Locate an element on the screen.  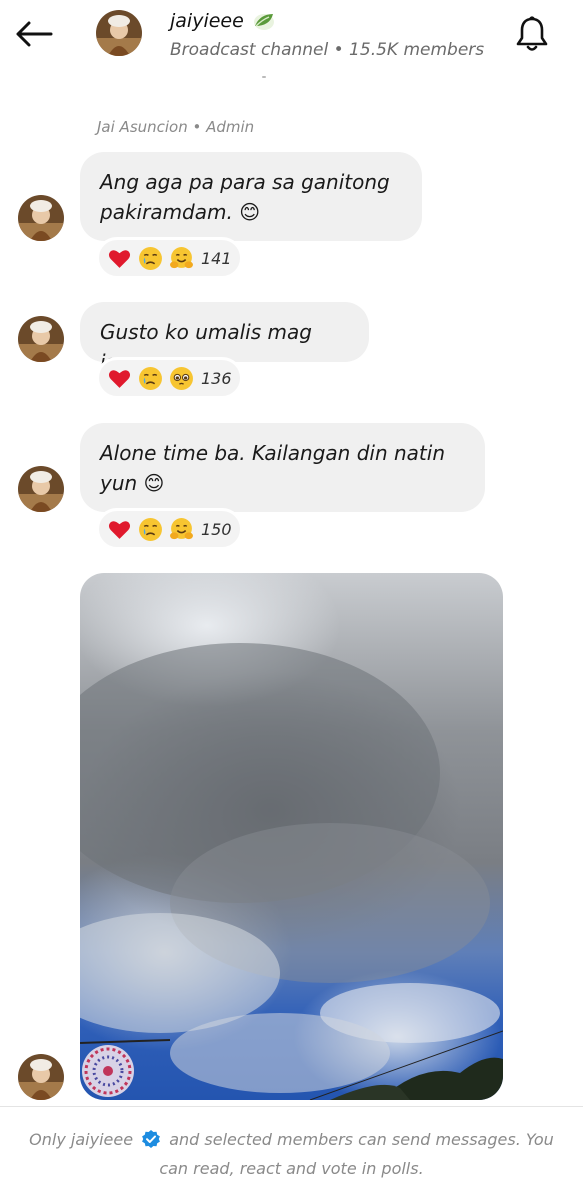
reaction-bar: 141 is located at coordinates (169, 258).